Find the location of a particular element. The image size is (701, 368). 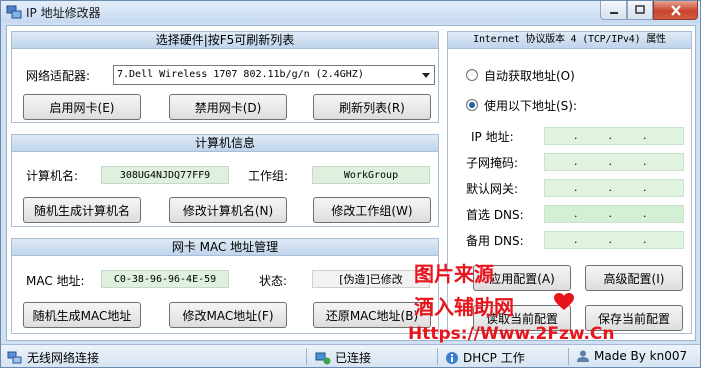

ipv4-panel-header: Internet 协议版本 4 (TCP/IPv4) 属性 is located at coordinates (569, 40).